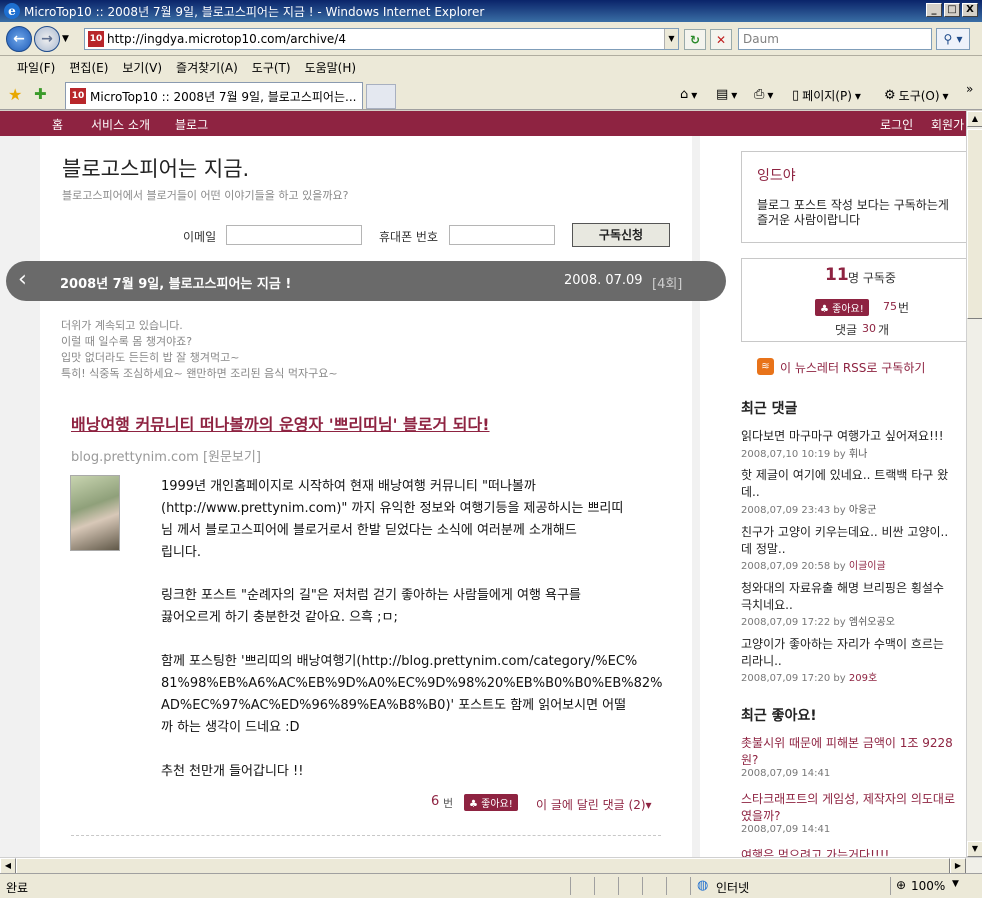  What do you see at coordinates (721, 39) in the screenshot?
I see `stop-button: ✕` at bounding box center [721, 39].